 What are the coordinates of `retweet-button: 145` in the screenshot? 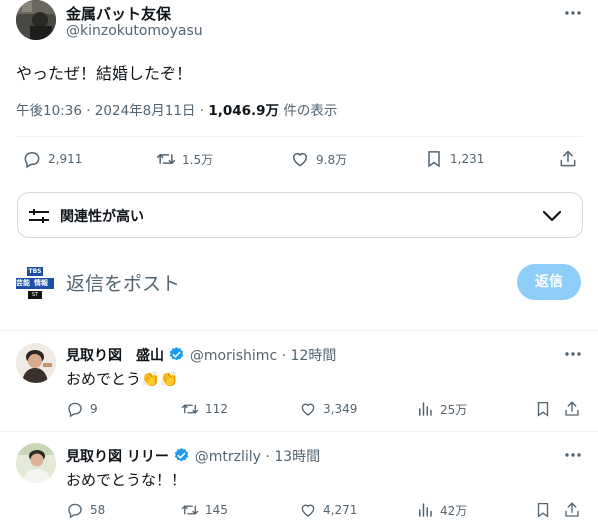 It's located at (204, 510).